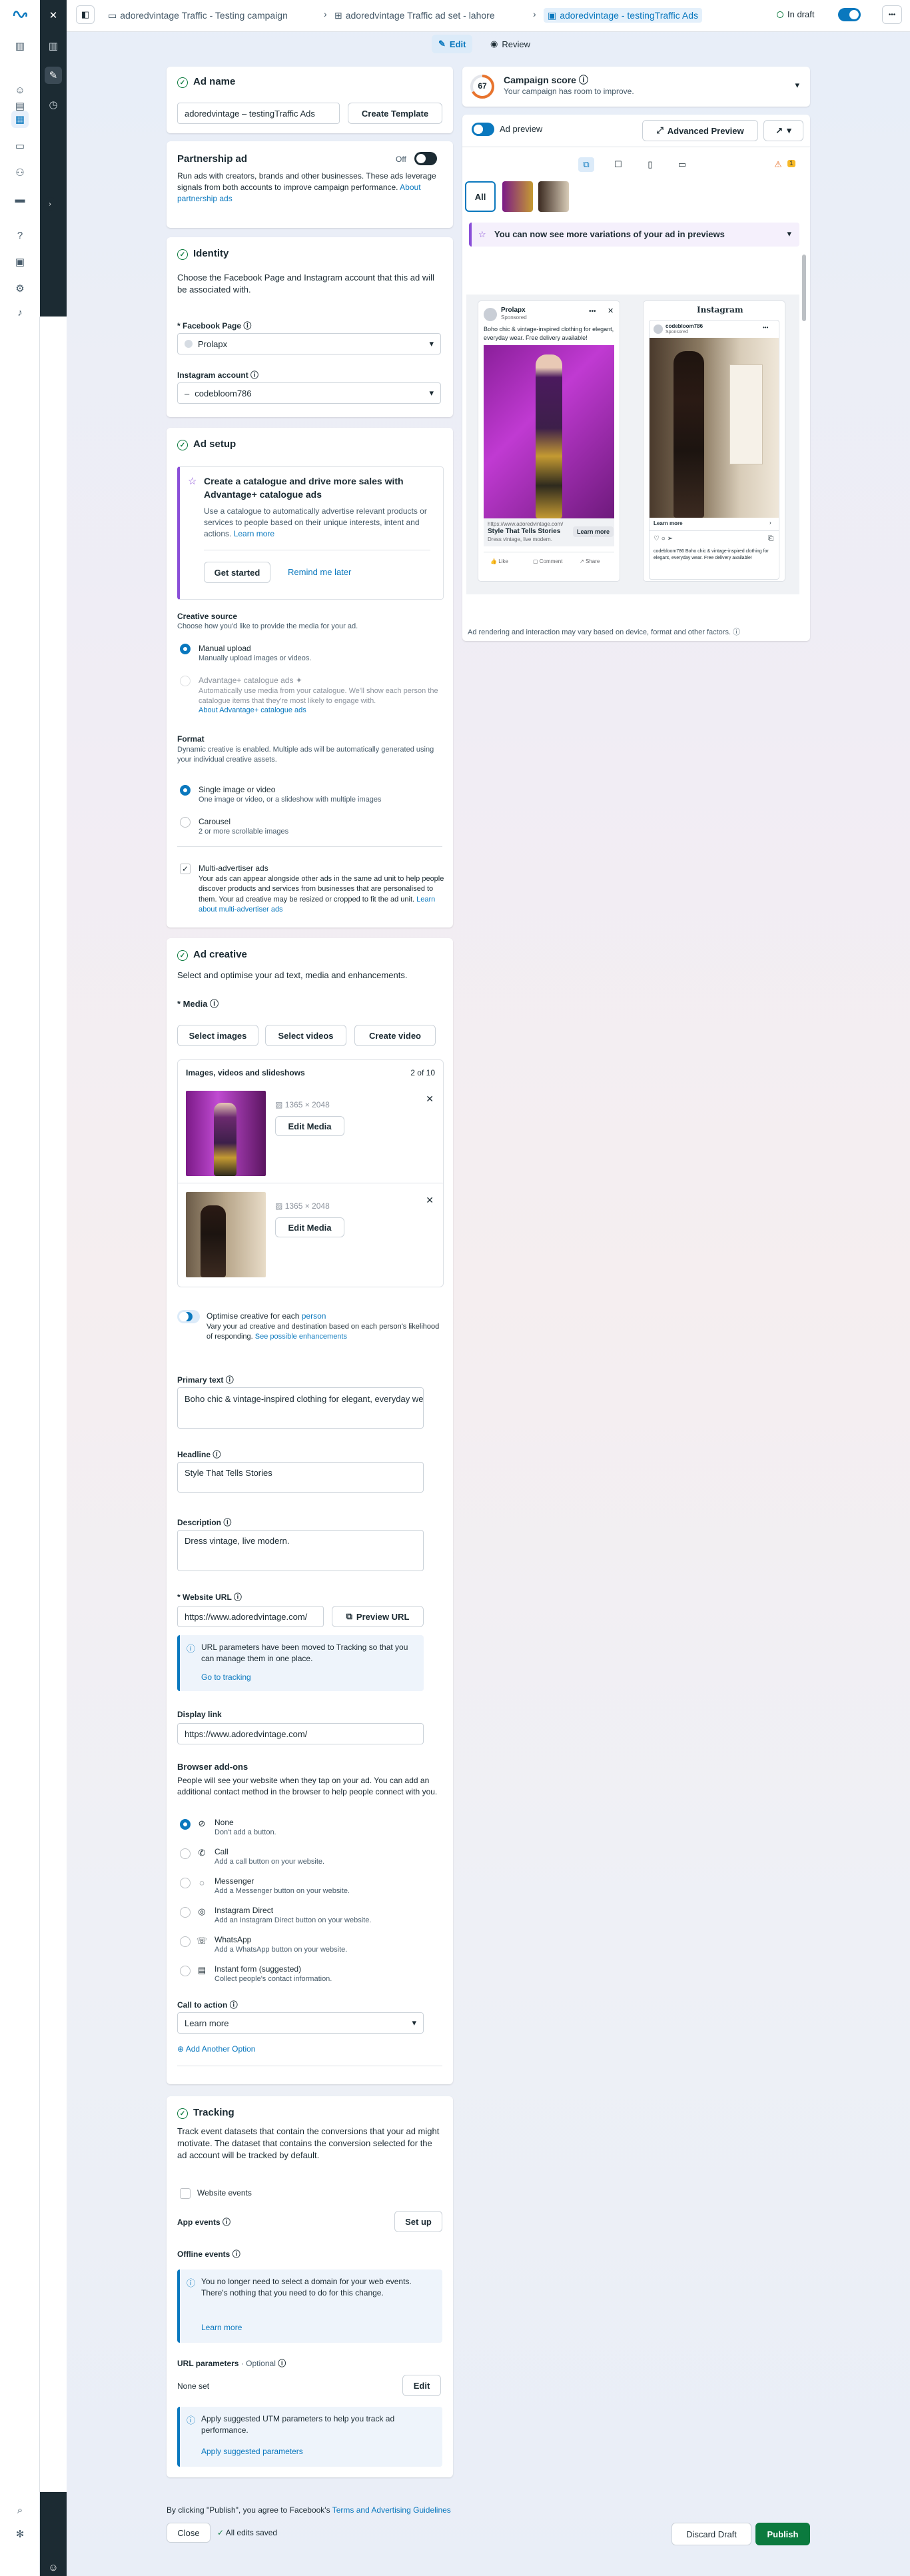 The image size is (910, 2576). What do you see at coordinates (237, 572) in the screenshot?
I see `get-started-button: Get started` at bounding box center [237, 572].